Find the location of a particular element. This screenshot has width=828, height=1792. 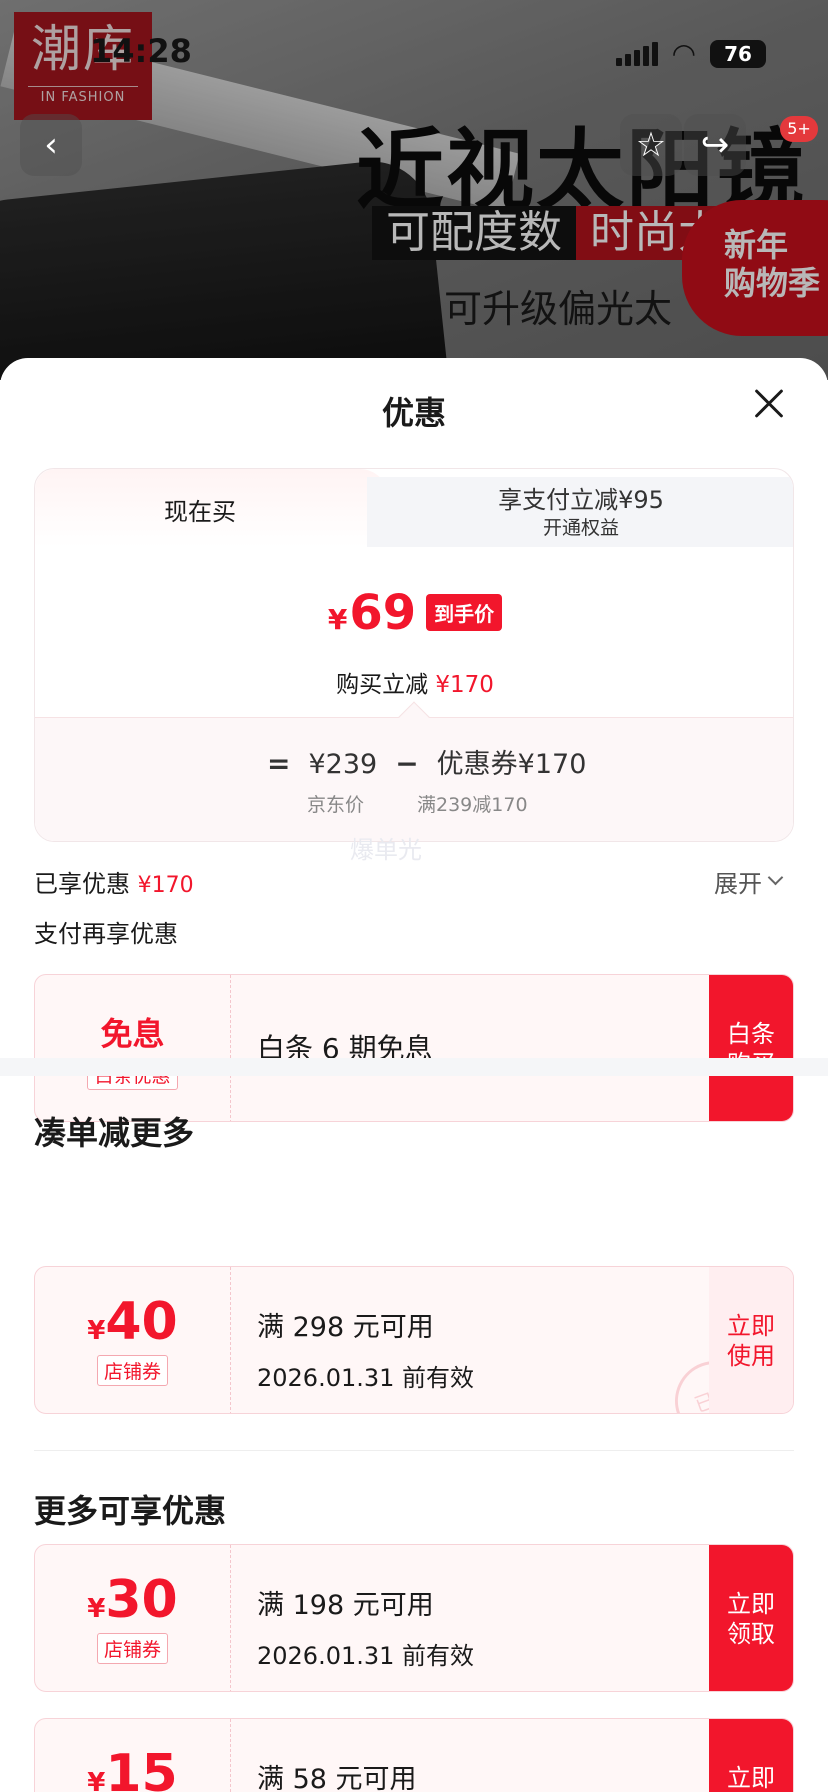

tab-pay-discount: 享支付立减¥95 开通权益 is located at coordinates (580, 512).